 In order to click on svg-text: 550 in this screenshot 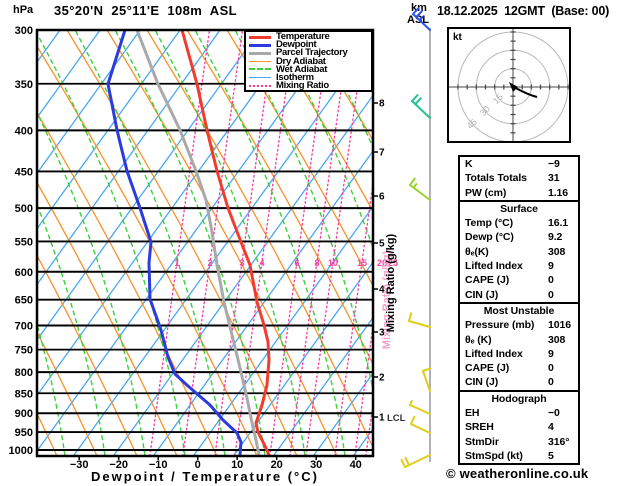, I will do `click(24, 242)`.